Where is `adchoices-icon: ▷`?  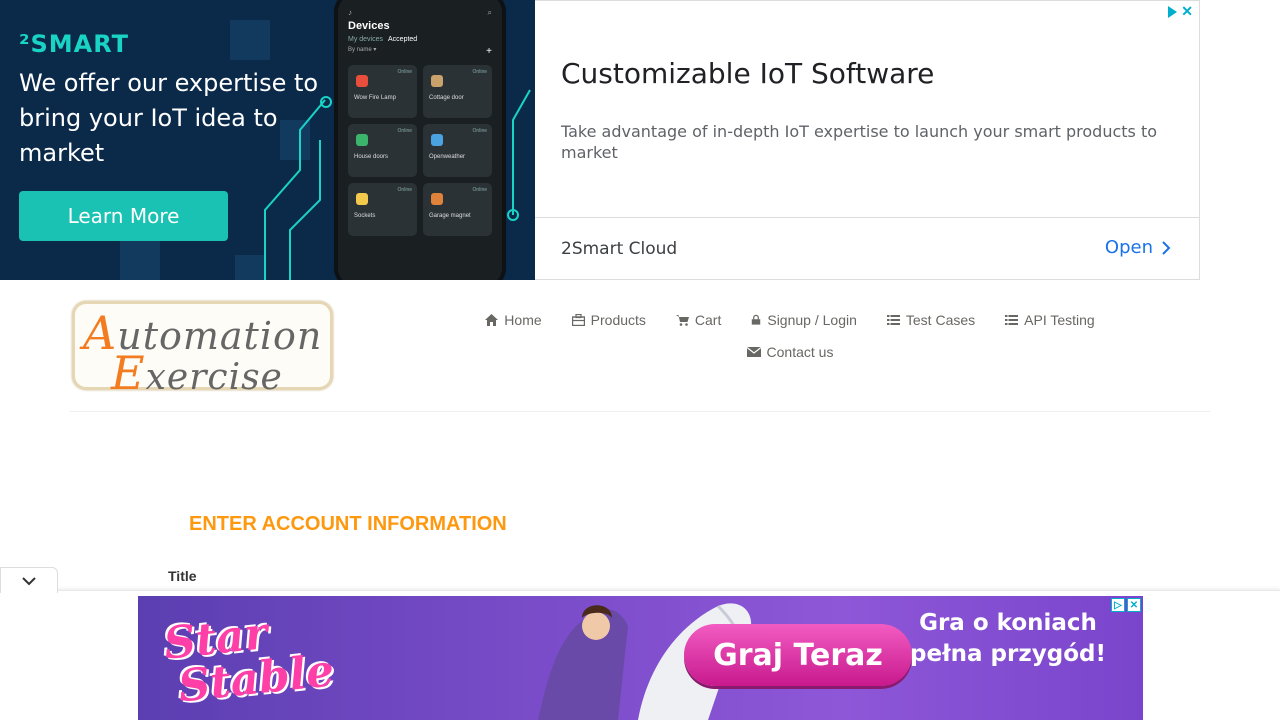 adchoices-icon: ▷ is located at coordinates (1118, 605).